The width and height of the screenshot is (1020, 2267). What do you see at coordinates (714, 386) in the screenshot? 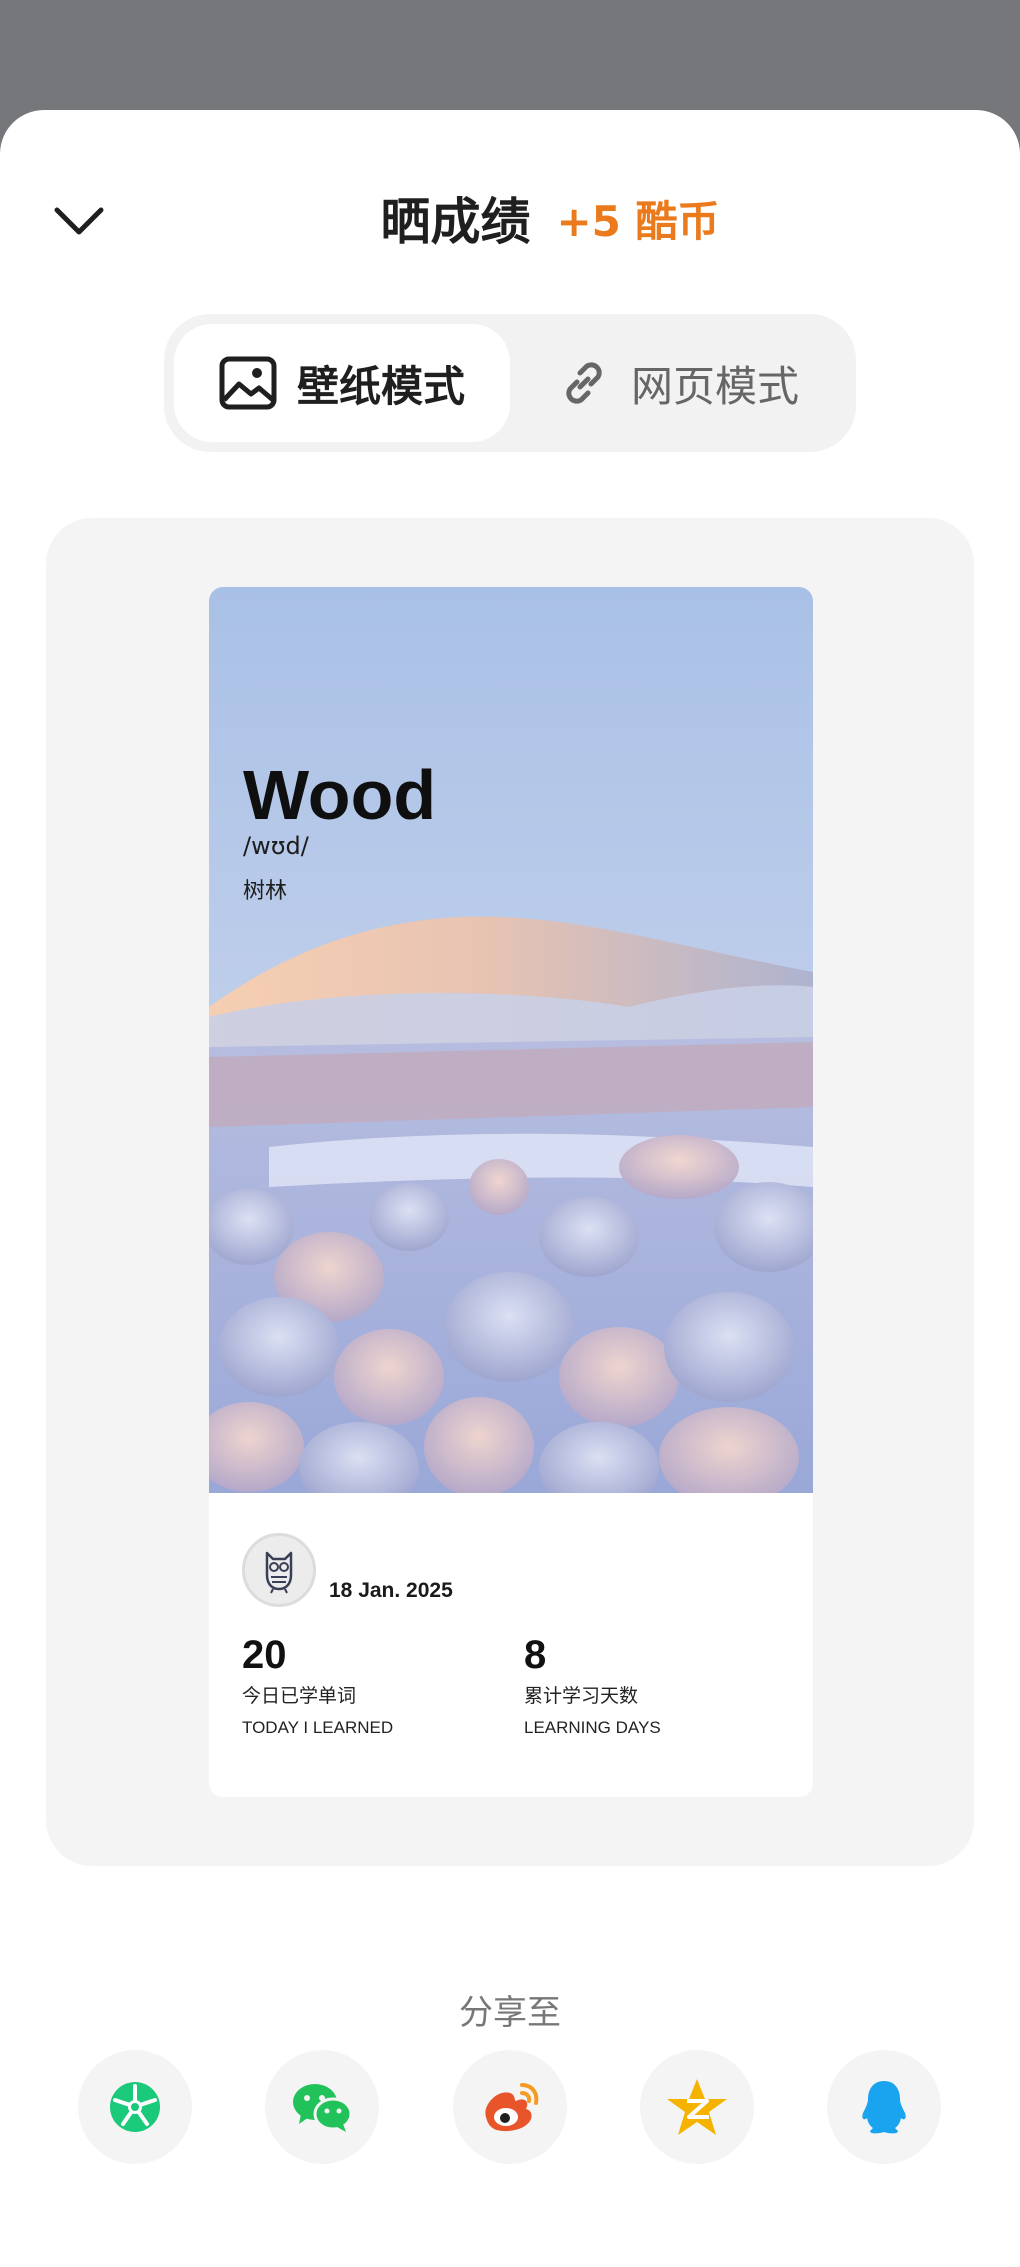
I see `tab-webpage-label: 网页模式` at bounding box center [714, 386].